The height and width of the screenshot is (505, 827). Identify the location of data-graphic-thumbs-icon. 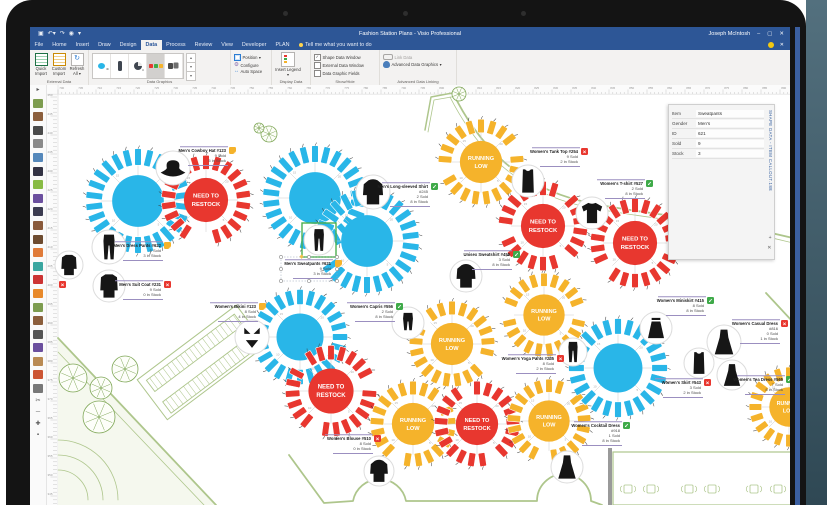
(174, 66).